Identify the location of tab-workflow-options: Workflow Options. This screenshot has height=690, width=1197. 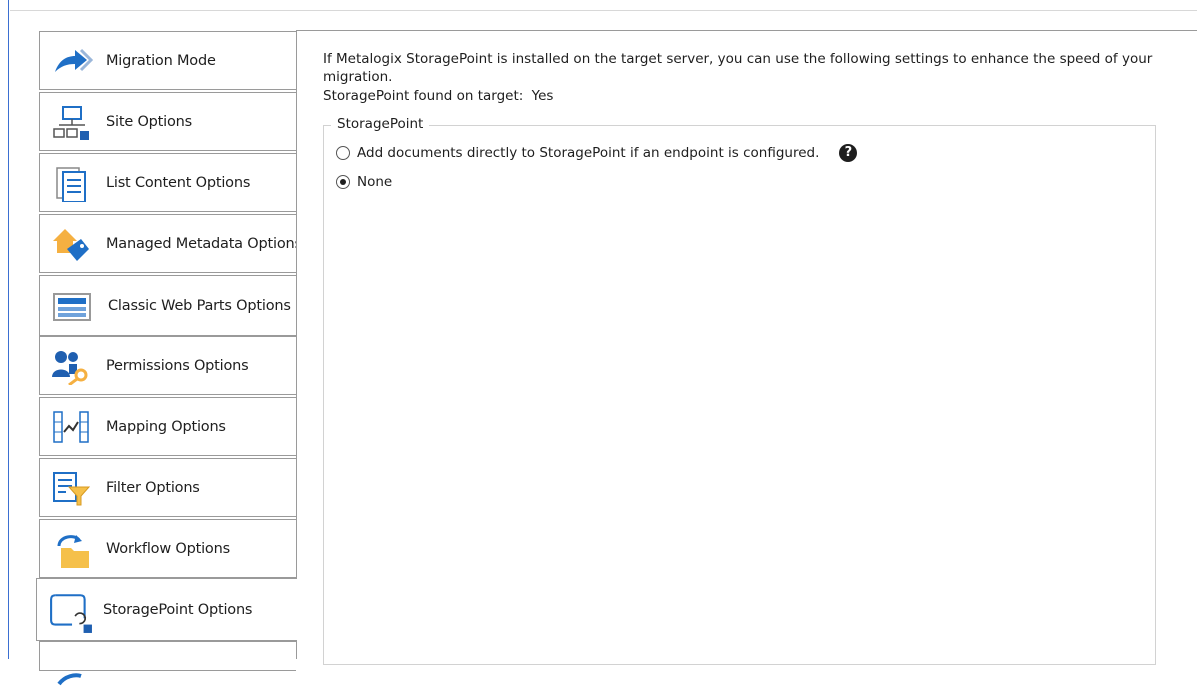
(167, 548).